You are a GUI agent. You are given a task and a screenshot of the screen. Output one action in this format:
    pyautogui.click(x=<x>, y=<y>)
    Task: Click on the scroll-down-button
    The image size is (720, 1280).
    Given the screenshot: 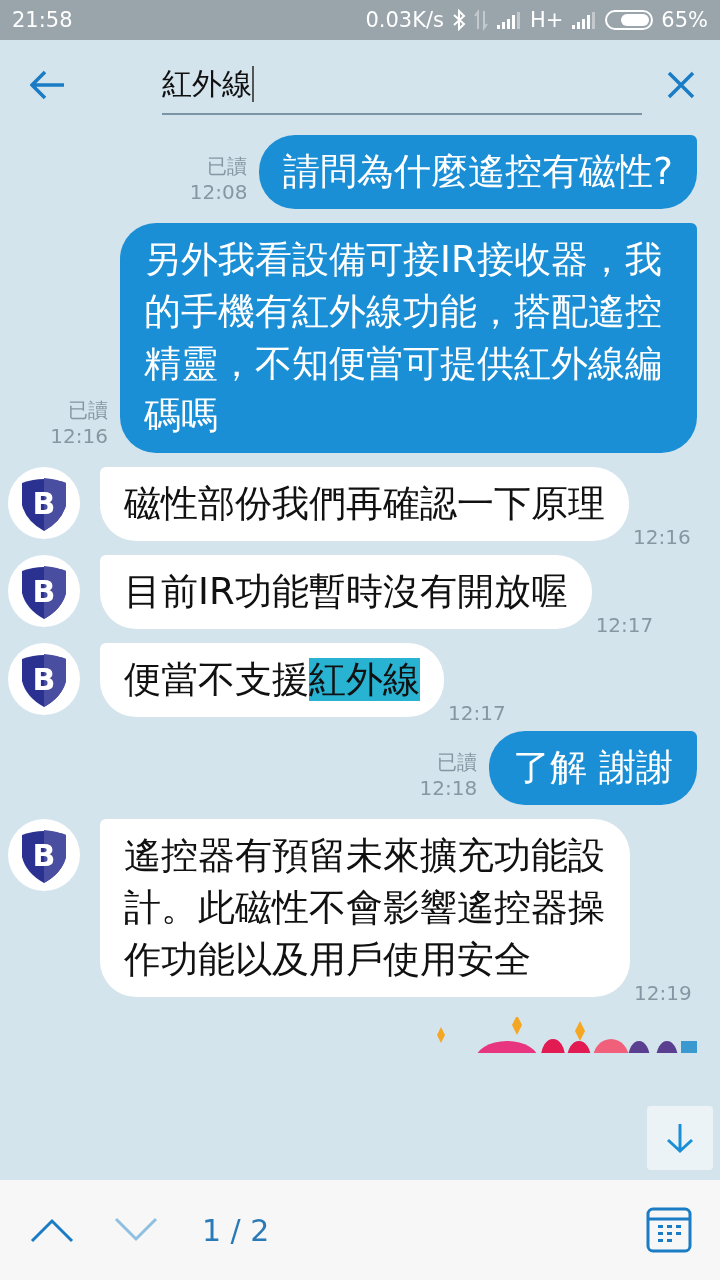 What is the action you would take?
    pyautogui.click(x=680, y=1138)
    